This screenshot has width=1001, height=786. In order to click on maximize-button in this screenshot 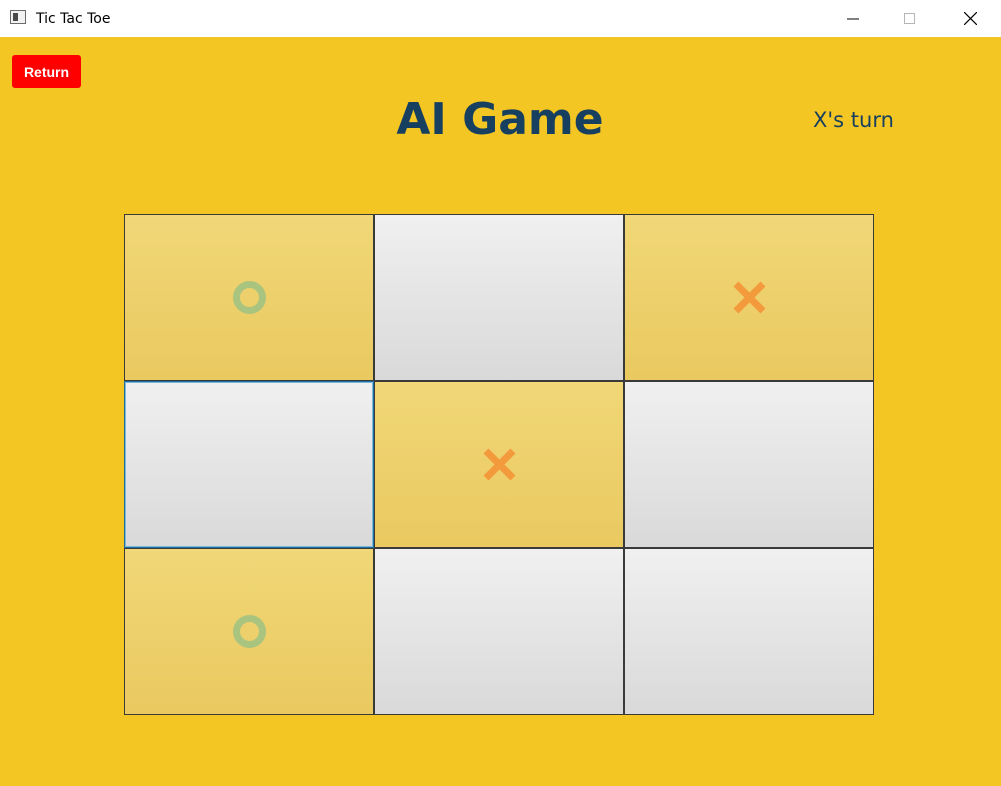, I will do `click(910, 18)`.